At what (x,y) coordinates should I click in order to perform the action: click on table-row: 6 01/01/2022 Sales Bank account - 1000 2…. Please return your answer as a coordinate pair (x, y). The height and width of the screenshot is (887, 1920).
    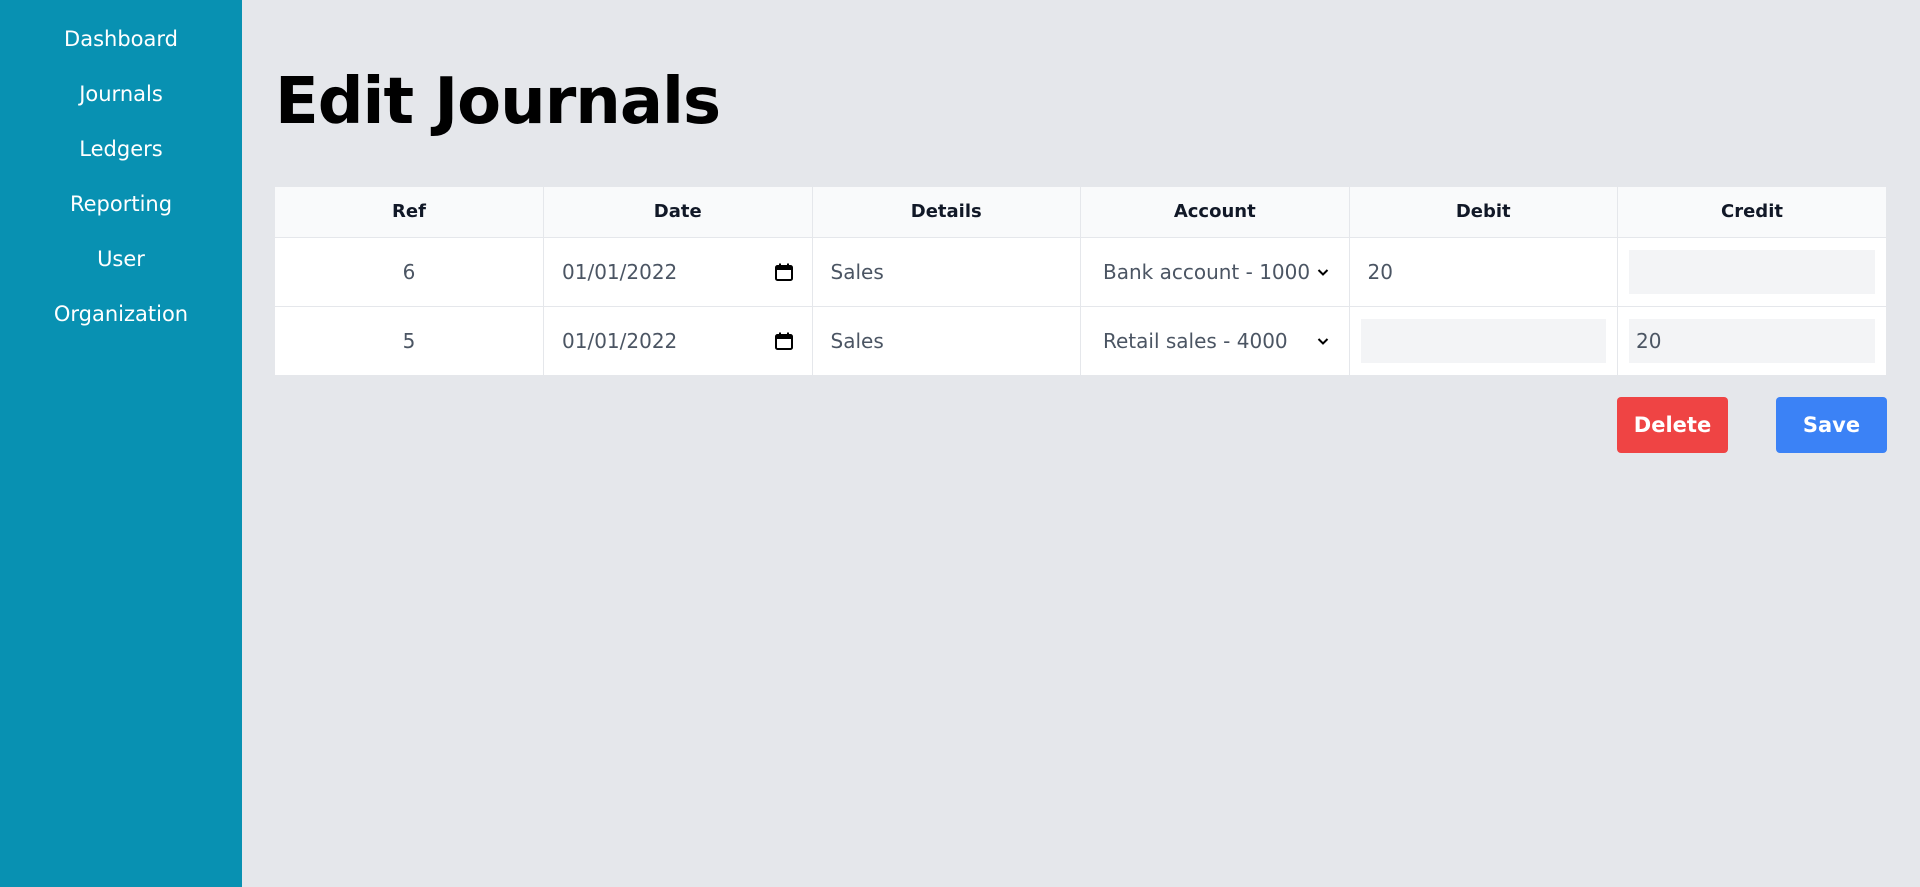
    Looking at the image, I should click on (1080, 271).